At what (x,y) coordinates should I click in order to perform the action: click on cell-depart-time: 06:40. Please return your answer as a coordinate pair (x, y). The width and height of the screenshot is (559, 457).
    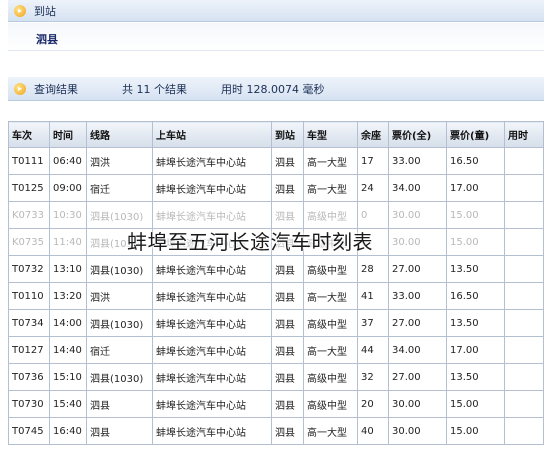
    Looking at the image, I should click on (68, 161).